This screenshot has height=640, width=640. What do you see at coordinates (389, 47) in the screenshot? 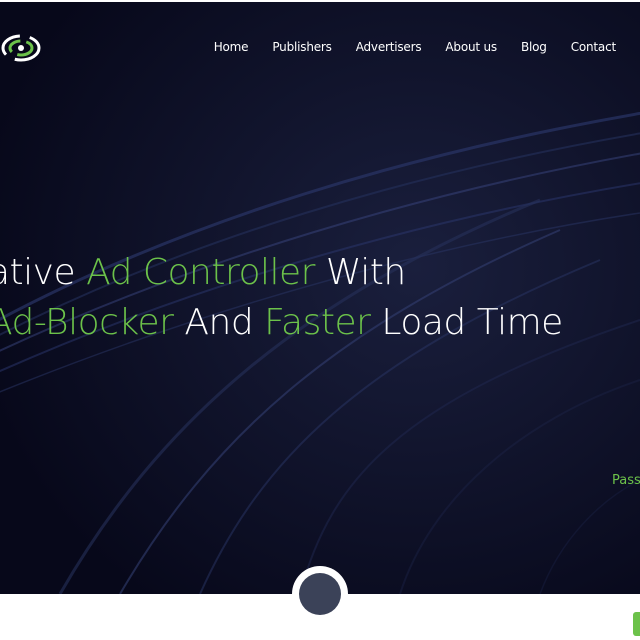
I see `nav-advertisers: Advertisers` at bounding box center [389, 47].